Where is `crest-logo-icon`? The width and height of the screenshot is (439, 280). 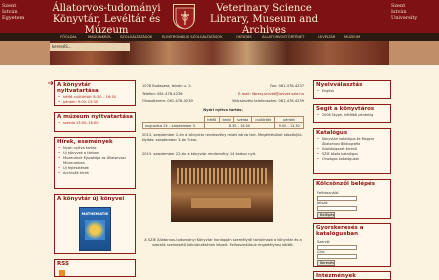 crest-logo-icon is located at coordinates (184, 17).